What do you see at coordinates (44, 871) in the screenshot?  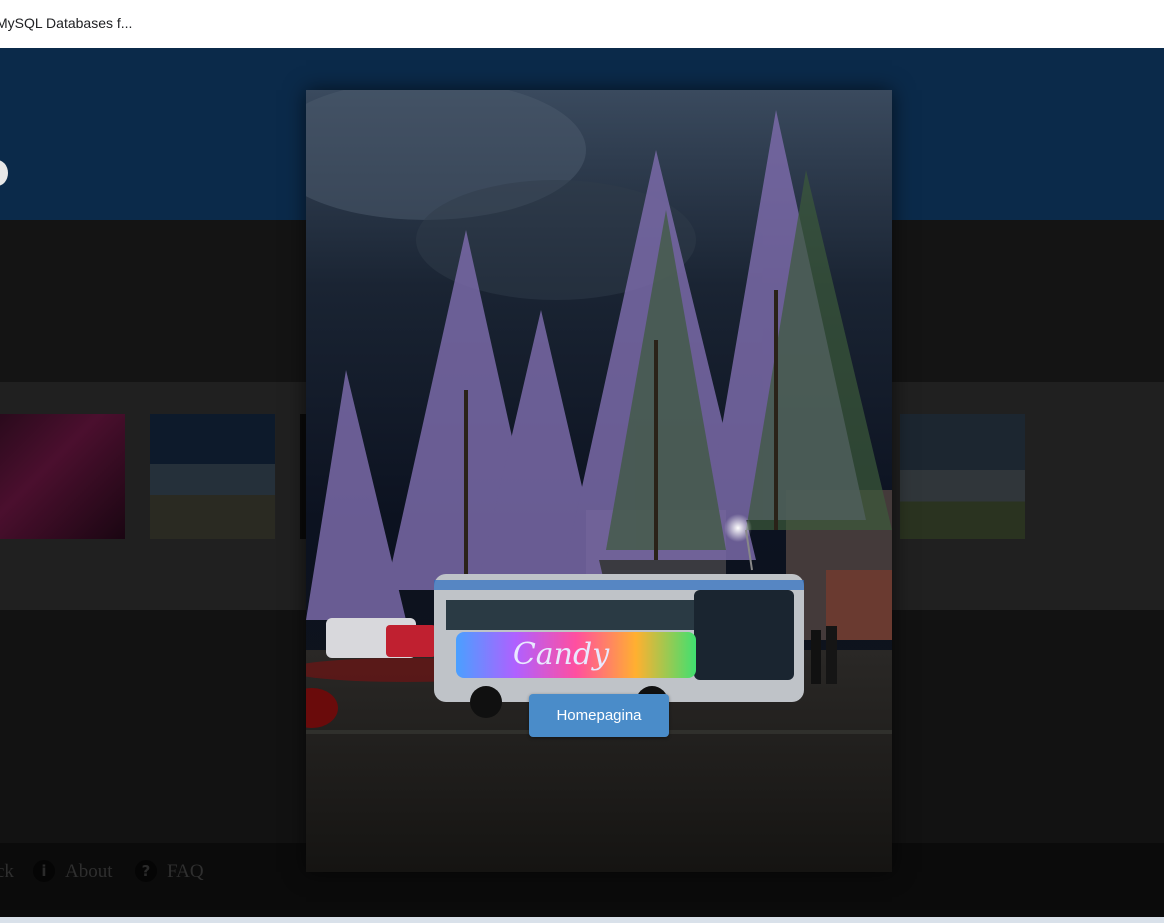 I see `info-icon: i` at bounding box center [44, 871].